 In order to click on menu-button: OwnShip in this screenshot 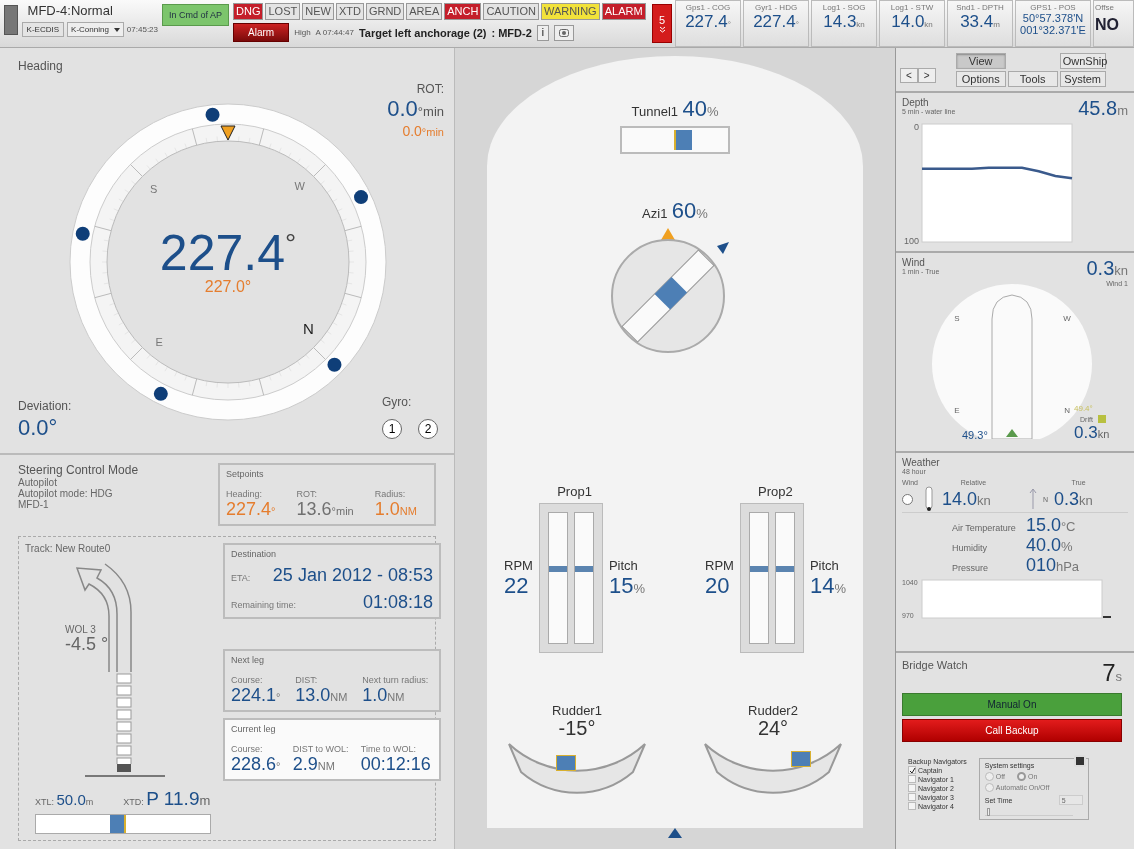, I will do `click(1082, 60)`.